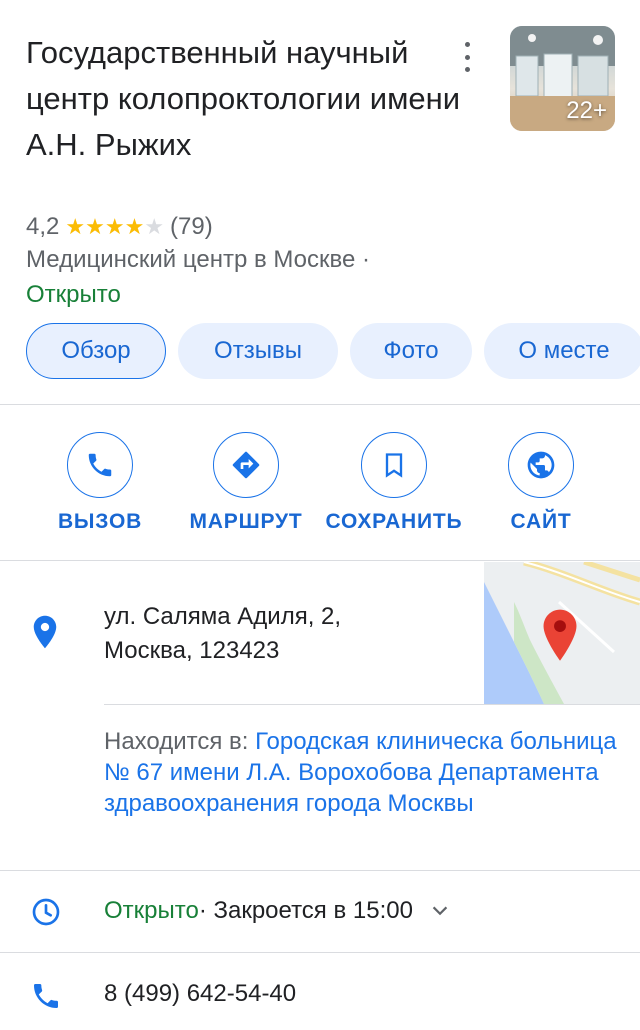  What do you see at coordinates (411, 351) in the screenshot?
I see `tab-photos: Фото` at bounding box center [411, 351].